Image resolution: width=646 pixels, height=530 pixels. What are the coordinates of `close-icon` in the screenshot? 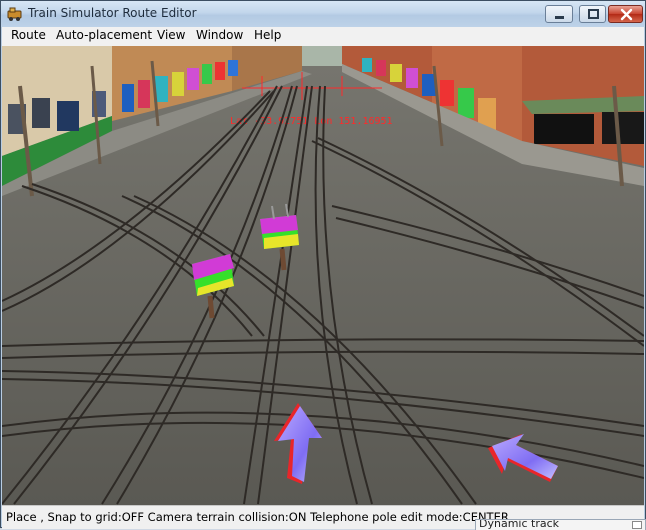 It's located at (626, 14).